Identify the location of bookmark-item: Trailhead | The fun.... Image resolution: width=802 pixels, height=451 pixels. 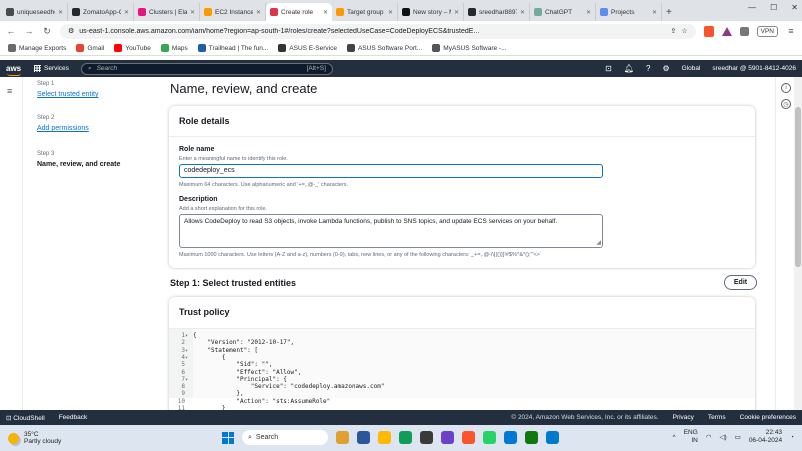
(232, 48).